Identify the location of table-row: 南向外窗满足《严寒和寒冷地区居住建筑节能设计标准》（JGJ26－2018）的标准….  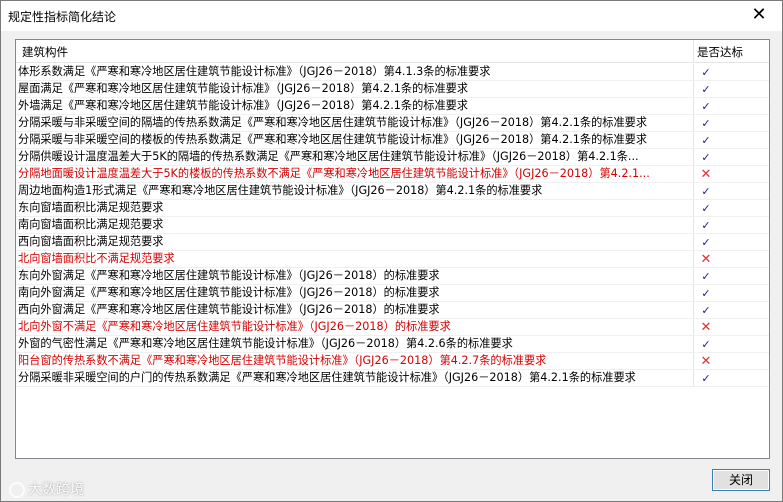
(392, 293).